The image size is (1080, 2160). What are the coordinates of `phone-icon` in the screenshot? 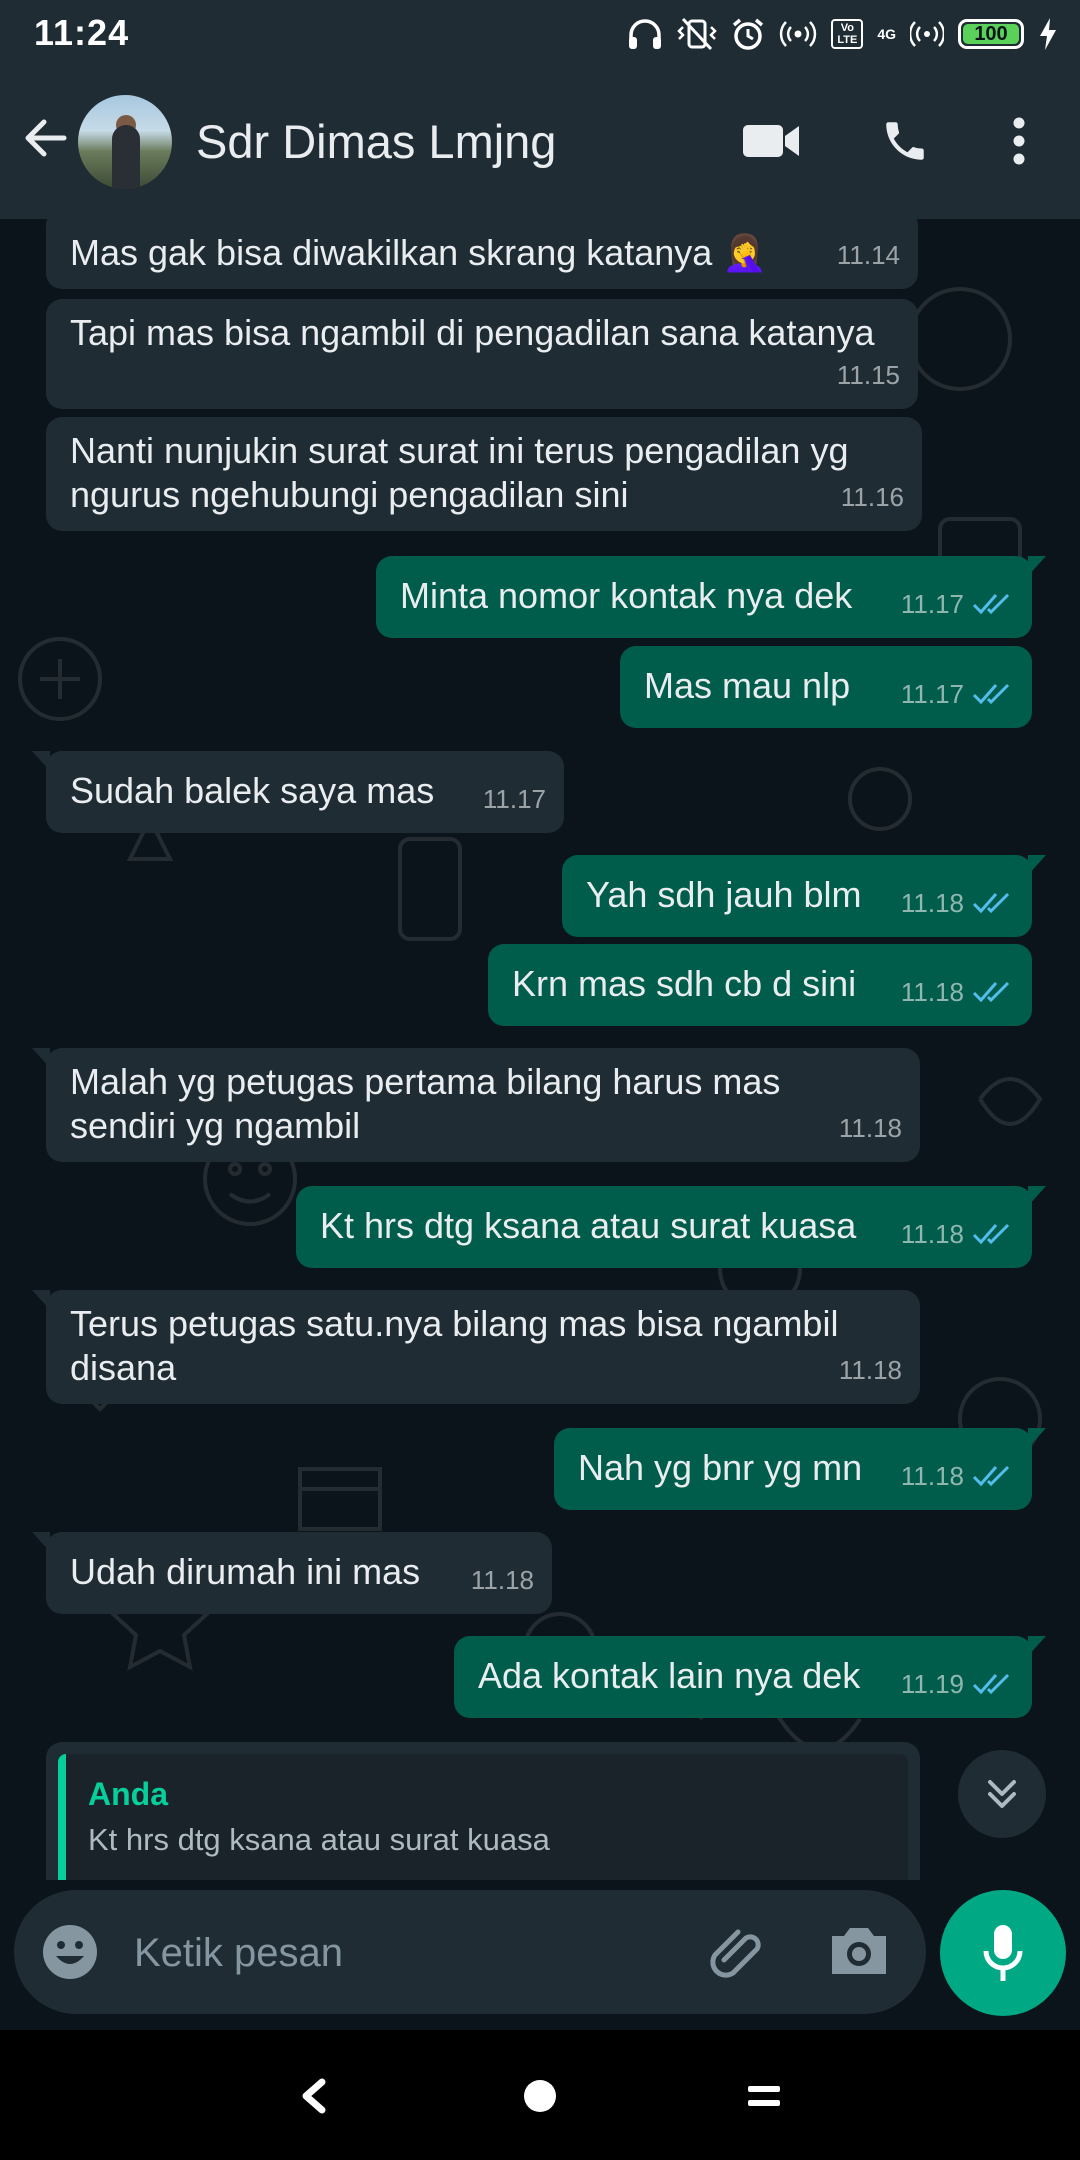 It's located at (905, 141).